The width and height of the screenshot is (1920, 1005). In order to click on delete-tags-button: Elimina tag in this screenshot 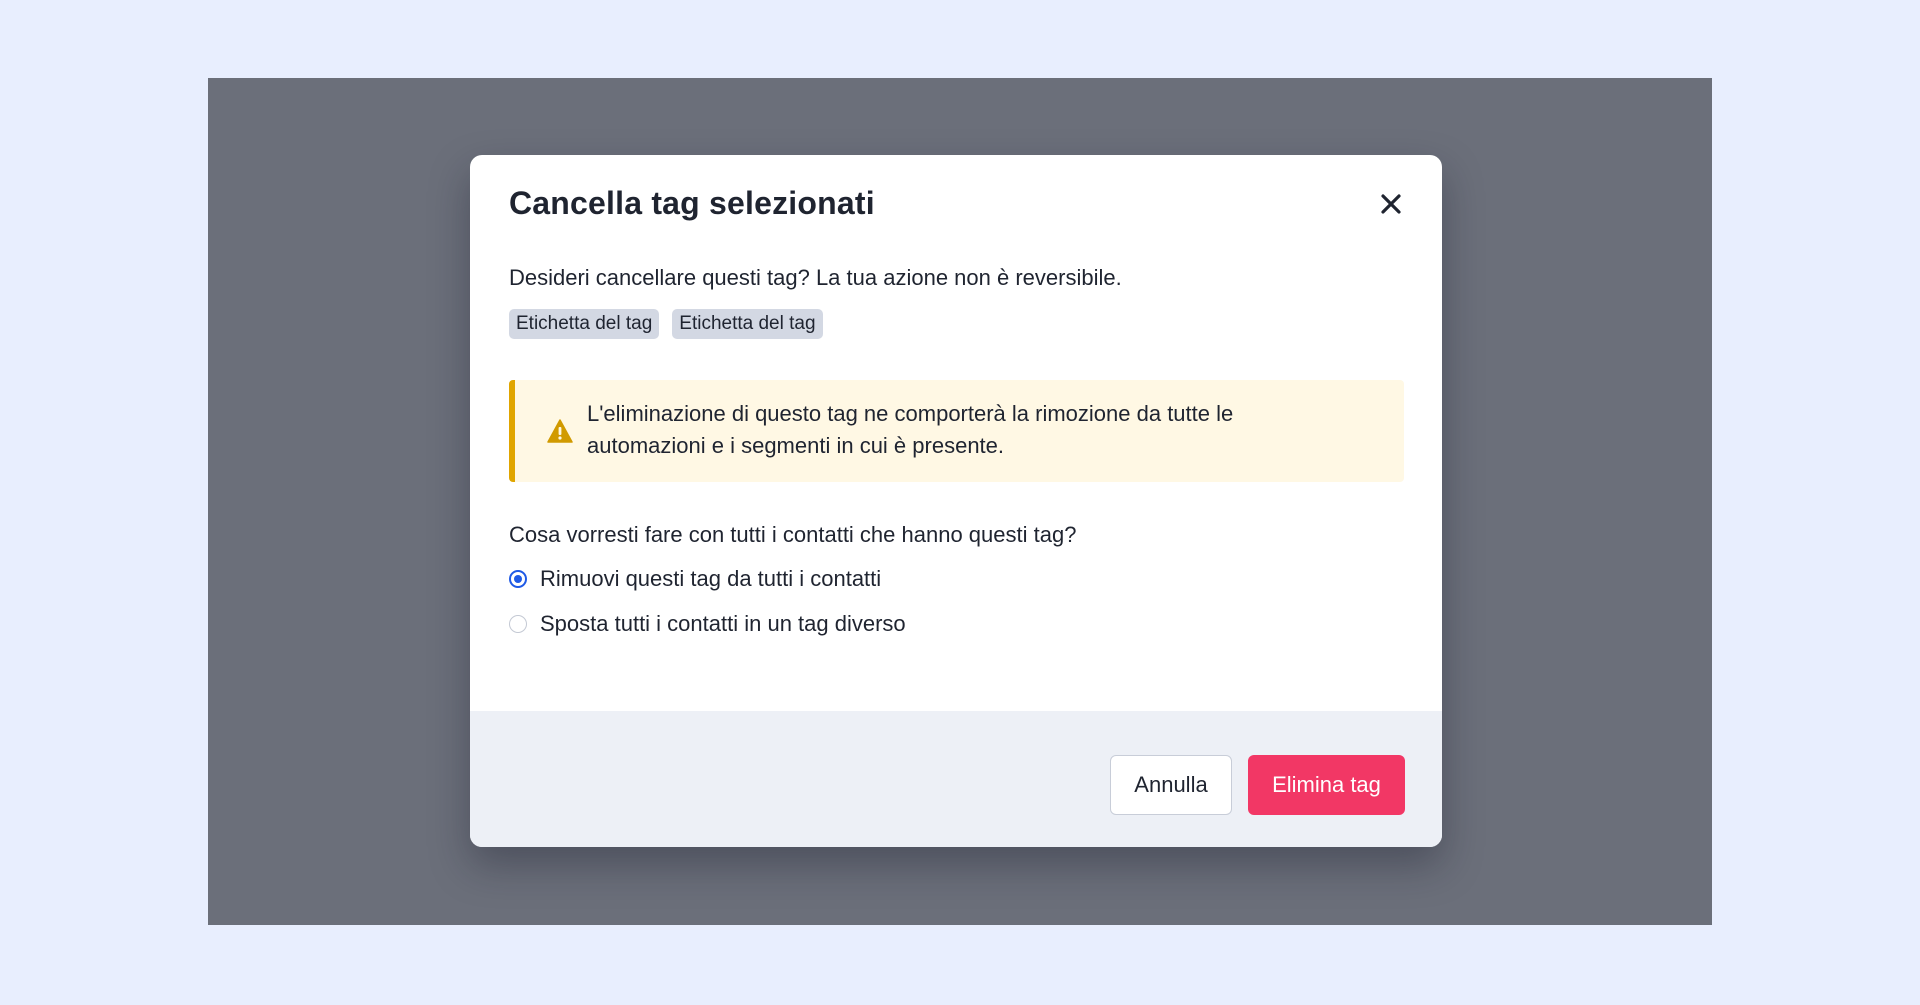, I will do `click(1326, 785)`.